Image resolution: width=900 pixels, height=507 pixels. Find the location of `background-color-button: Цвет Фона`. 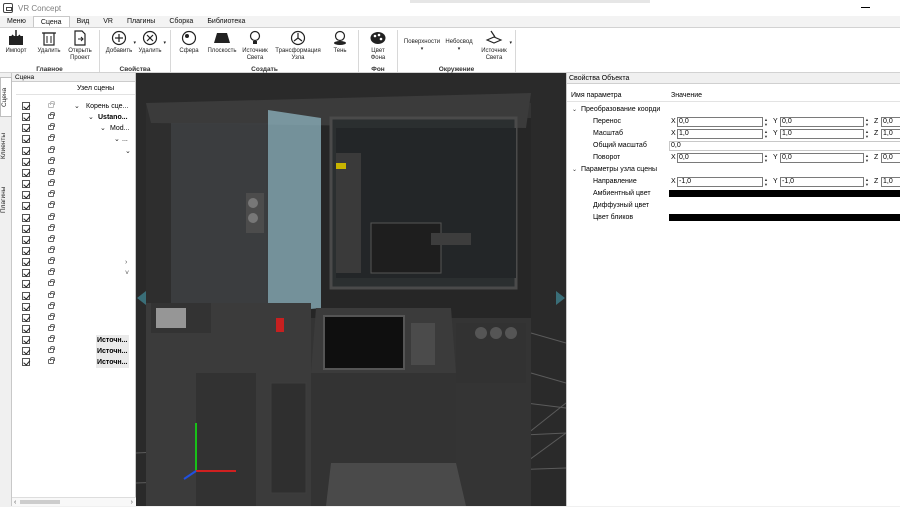

background-color-button: Цвет Фона is located at coordinates (378, 46).